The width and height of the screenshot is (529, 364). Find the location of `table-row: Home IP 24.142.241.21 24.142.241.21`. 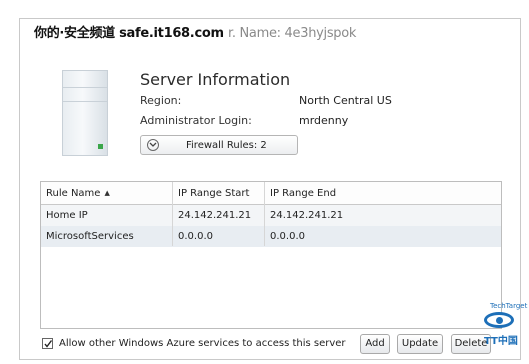

table-row: Home IP 24.142.241.21 24.142.241.21 is located at coordinates (271, 215).